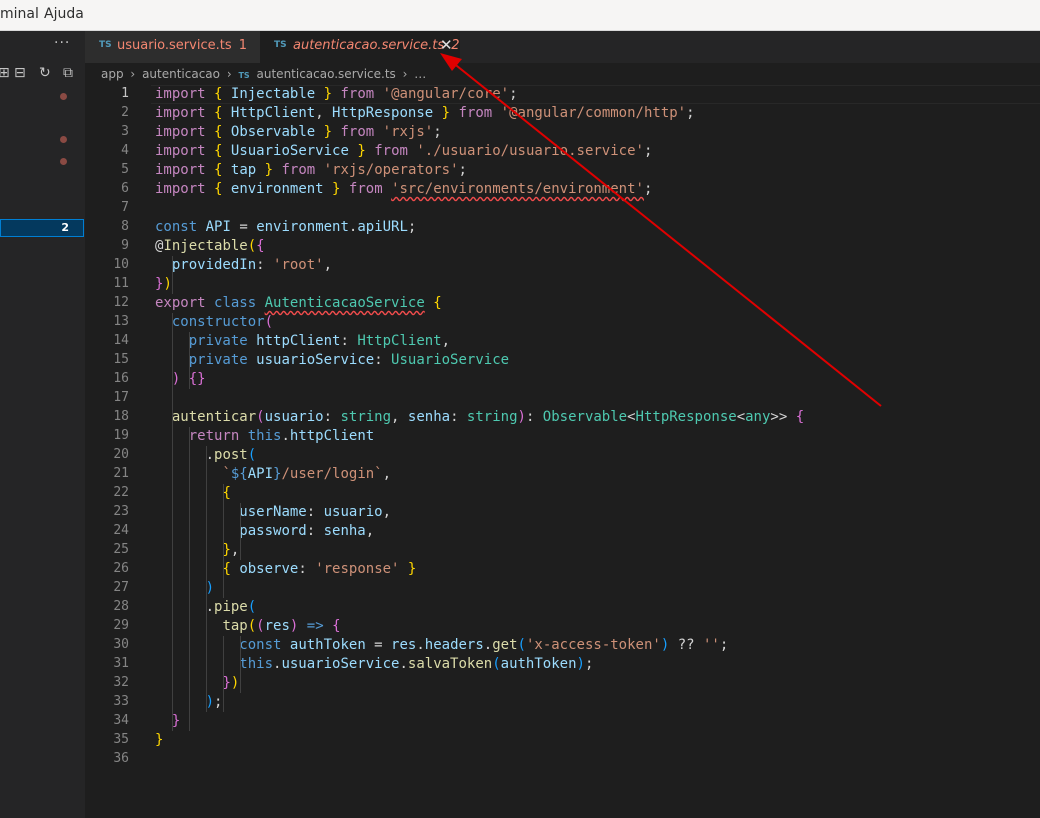  I want to click on breadcrumb-app: app, so click(112, 74).